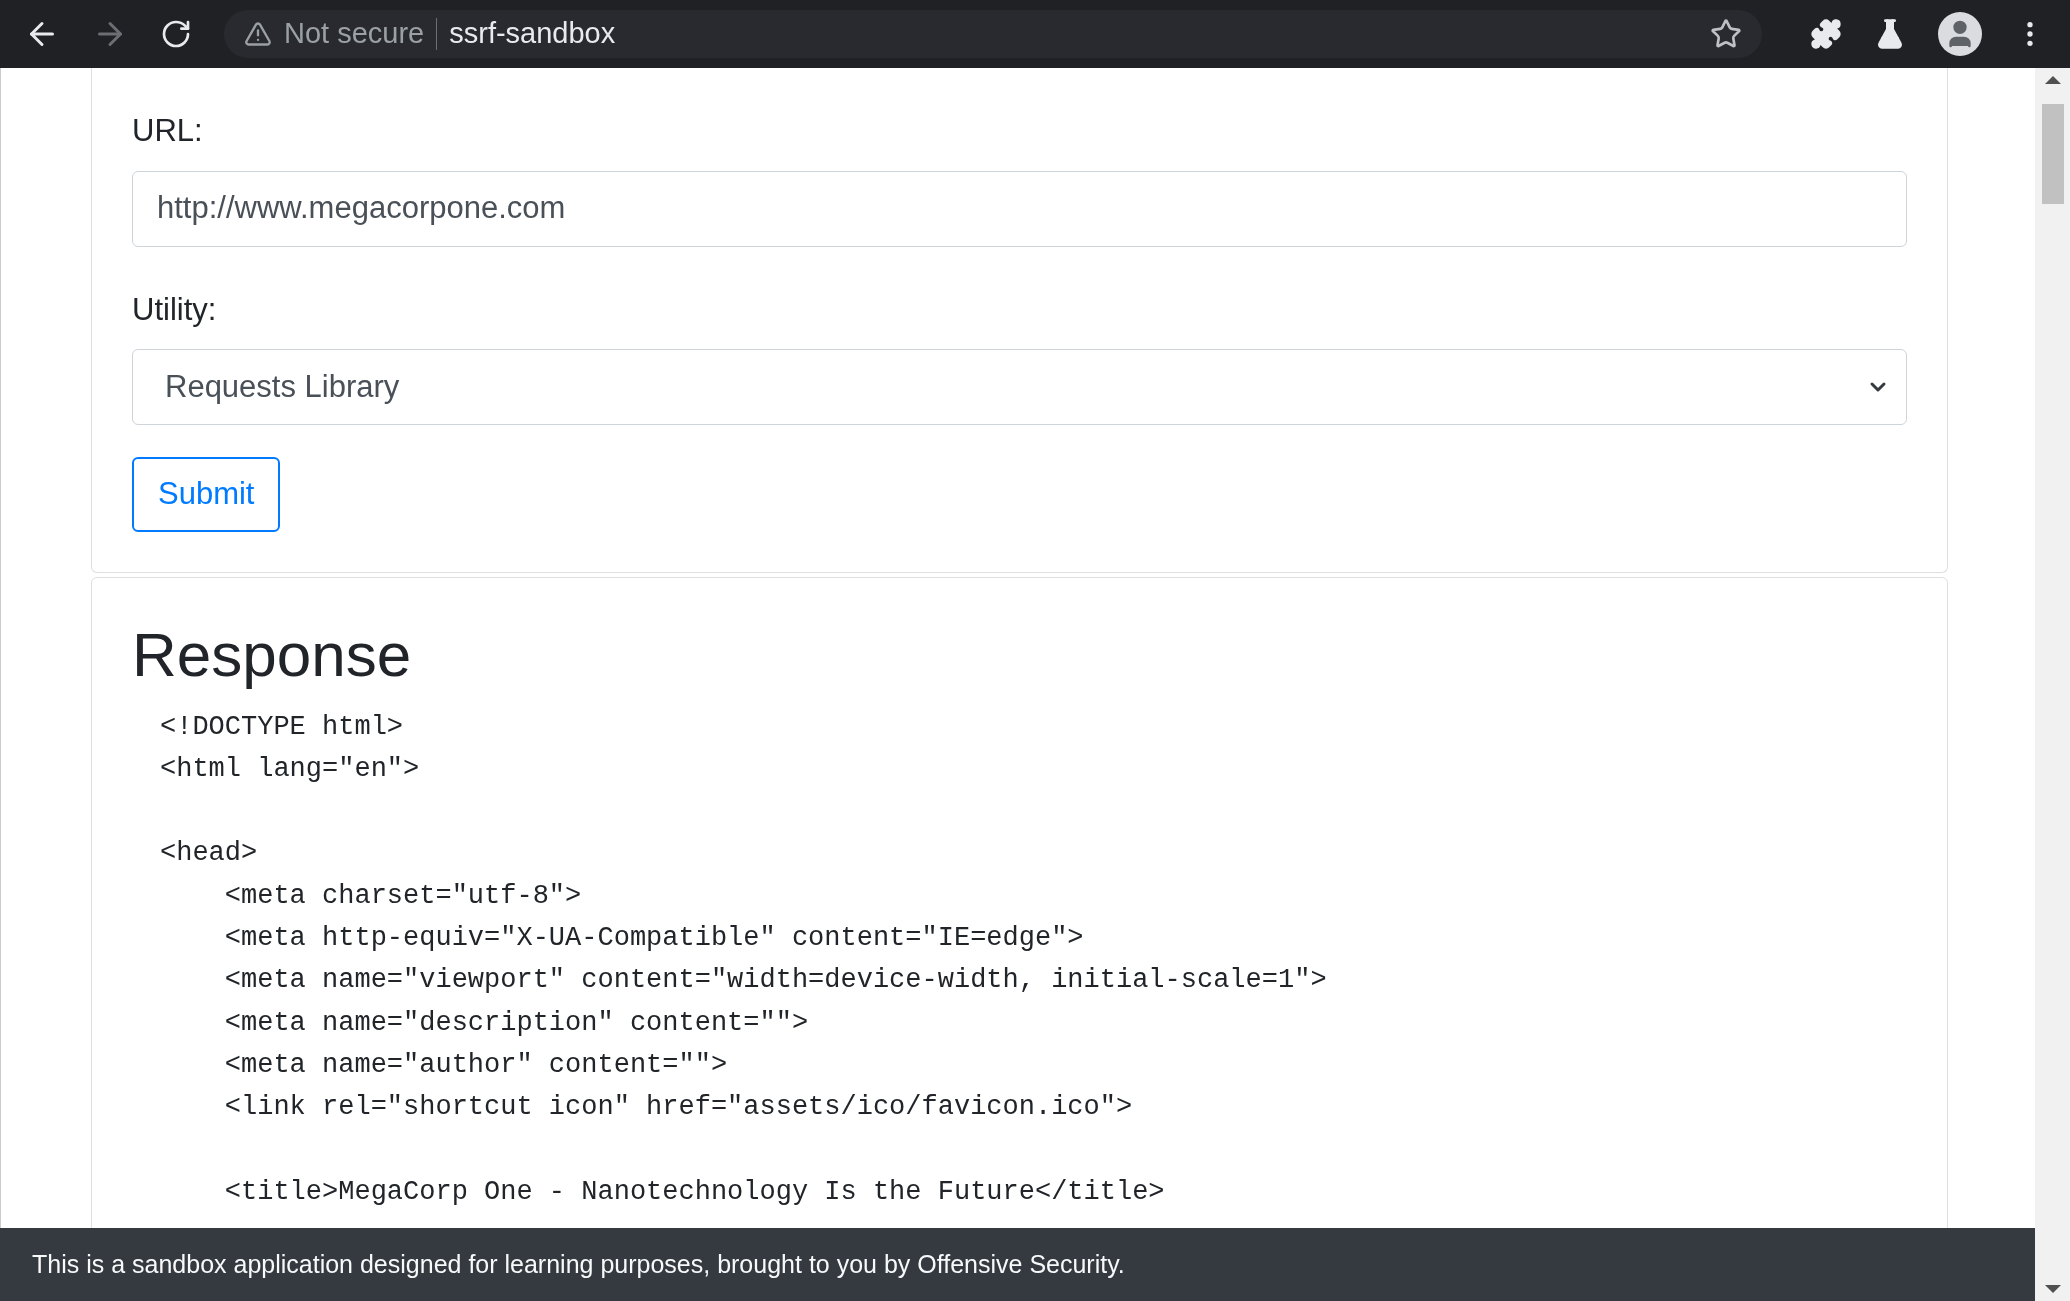  What do you see at coordinates (258, 34) in the screenshot?
I see `warning-icon` at bounding box center [258, 34].